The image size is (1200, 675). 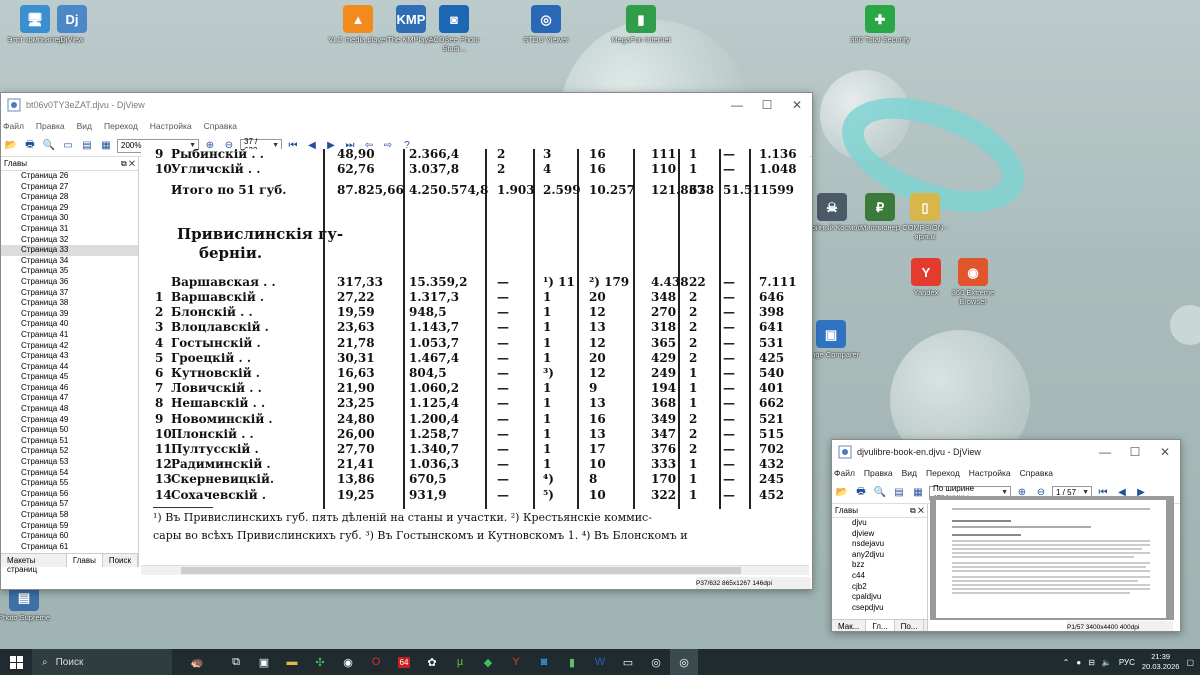 What do you see at coordinates (69, 398) in the screenshot?
I see `outline-item: Страница 47` at bounding box center [69, 398].